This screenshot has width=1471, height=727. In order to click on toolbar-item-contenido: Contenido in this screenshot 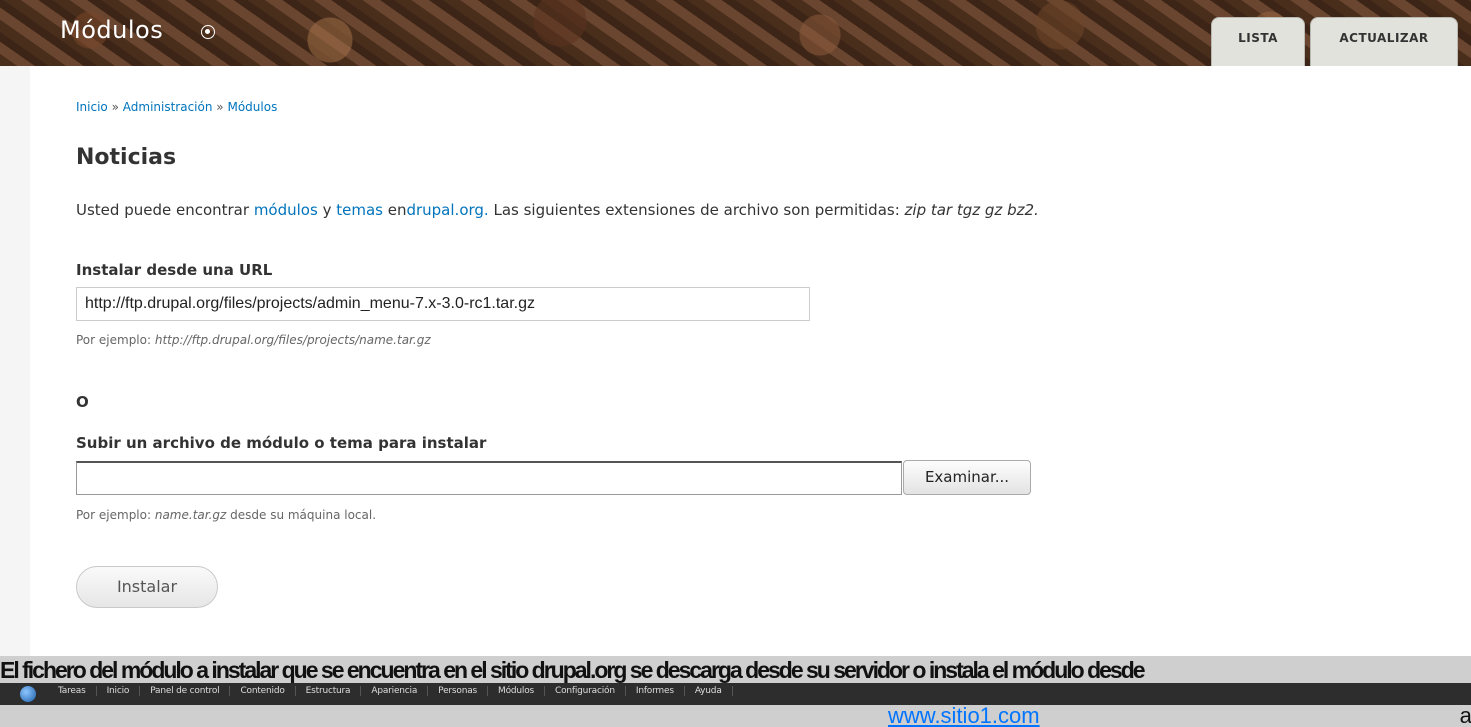, I will do `click(263, 691)`.